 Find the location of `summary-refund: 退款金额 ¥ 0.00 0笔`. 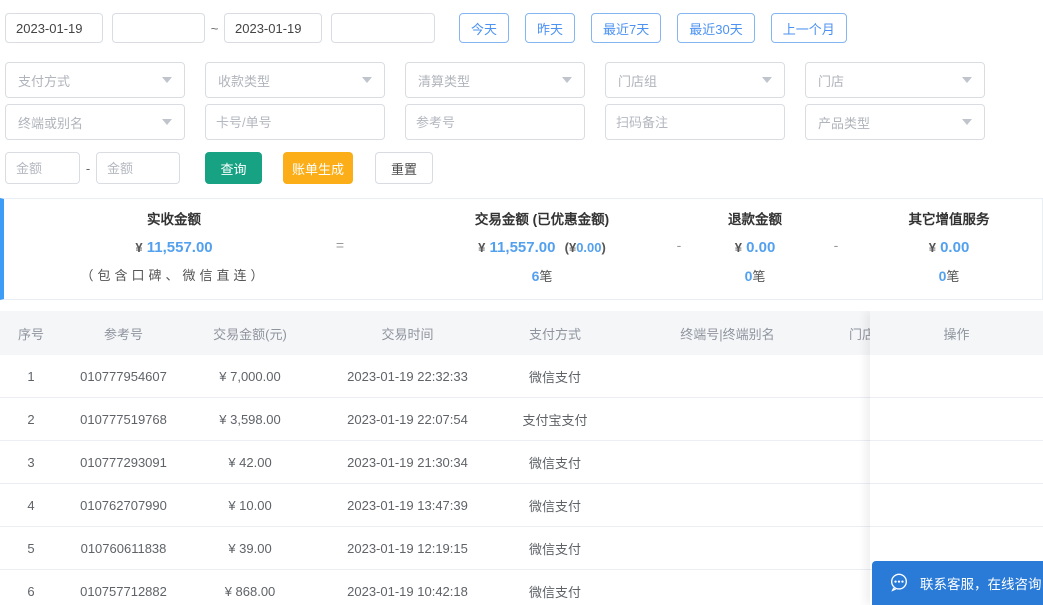

summary-refund: 退款金额 ¥ 0.00 0笔 is located at coordinates (755, 242).